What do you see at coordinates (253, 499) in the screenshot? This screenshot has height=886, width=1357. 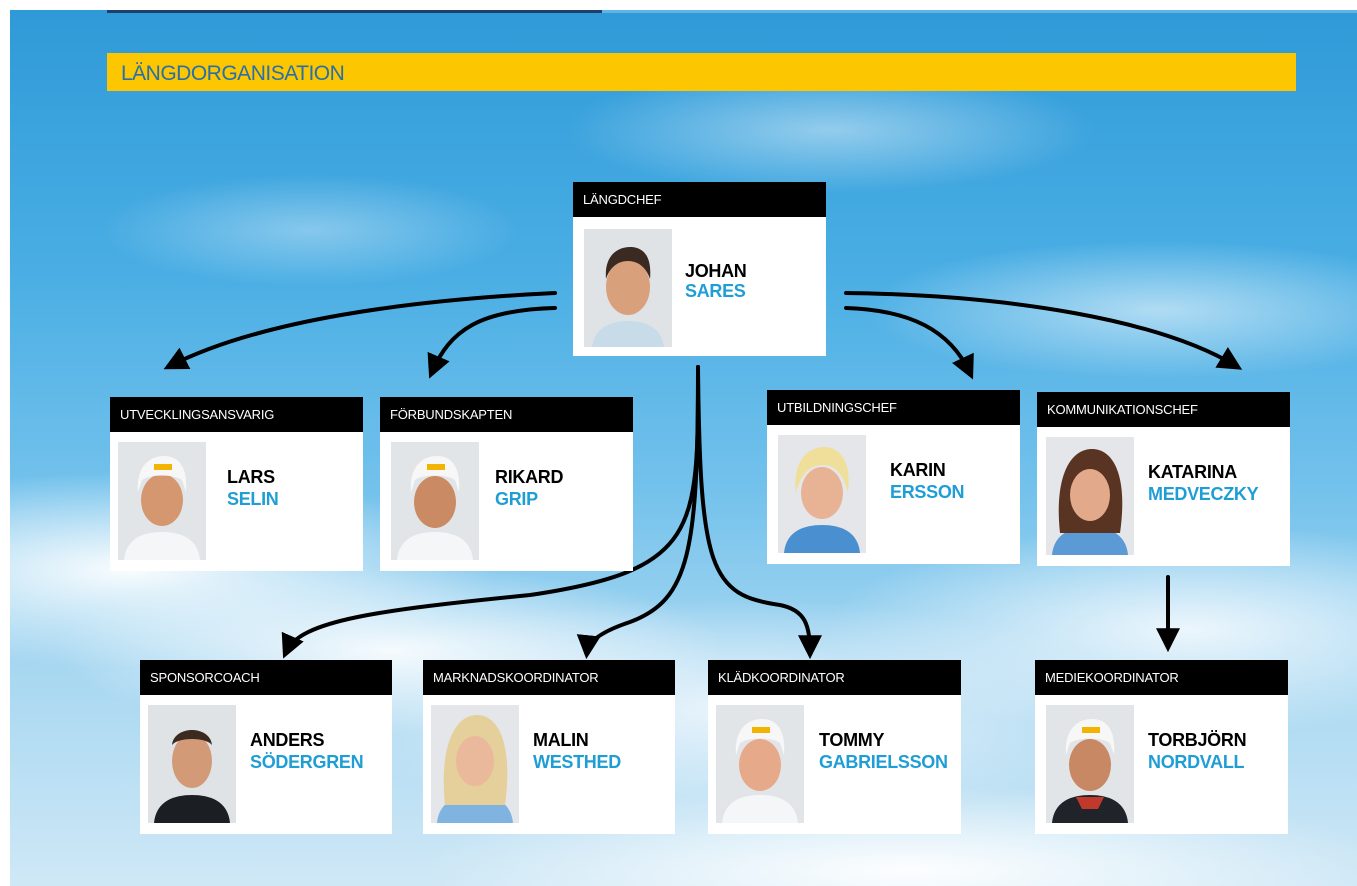 I see `last-name: SELIN` at bounding box center [253, 499].